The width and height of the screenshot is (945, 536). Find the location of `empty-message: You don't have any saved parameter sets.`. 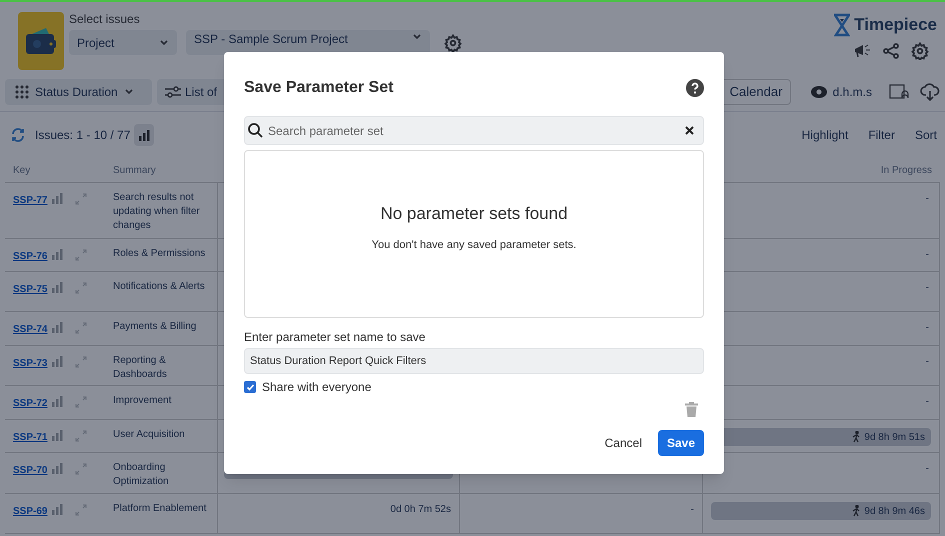

empty-message: You don't have any saved parameter sets. is located at coordinates (474, 245).